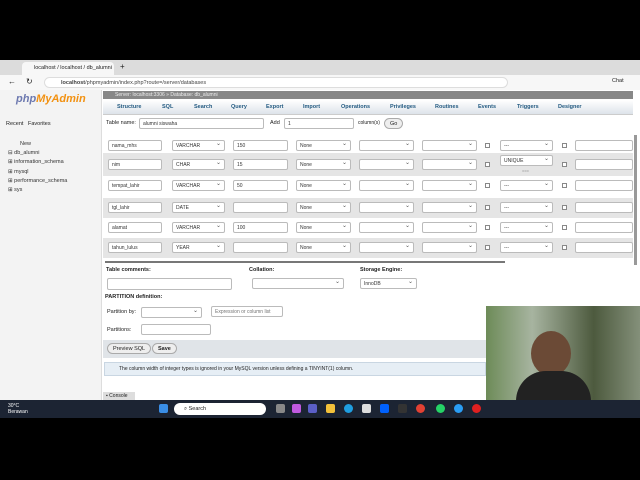  I want to click on crumb-database: Database: db_alumni, so click(193, 95).